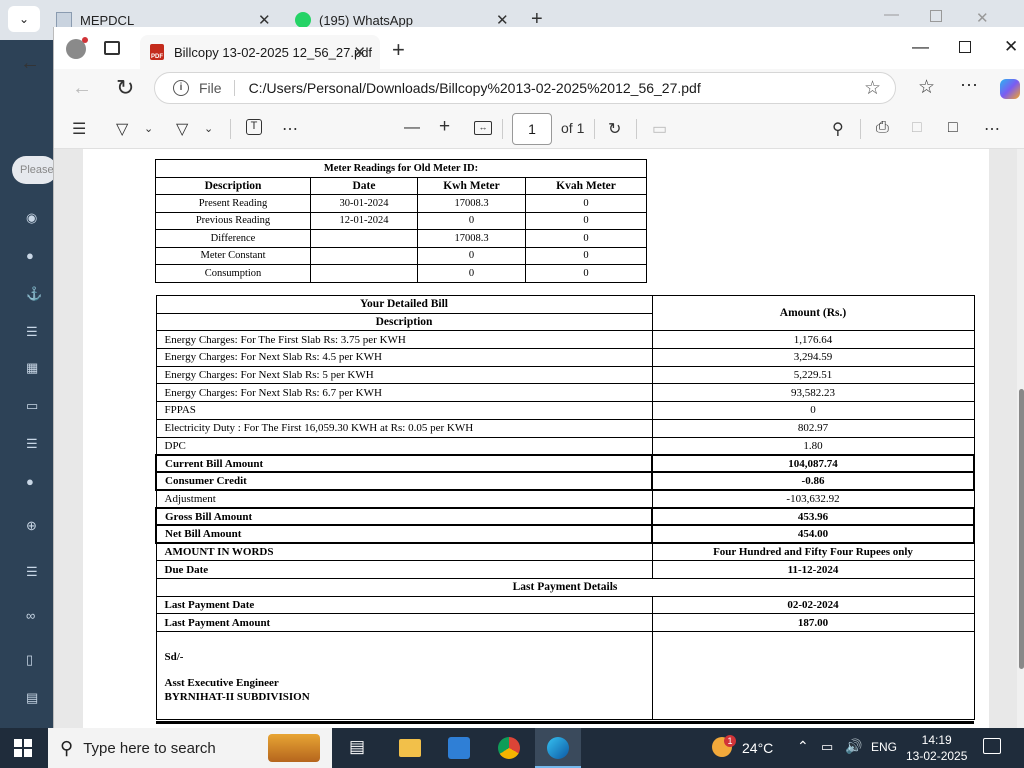 The image size is (1024, 768). I want to click on notification-center-icon, so click(992, 746).